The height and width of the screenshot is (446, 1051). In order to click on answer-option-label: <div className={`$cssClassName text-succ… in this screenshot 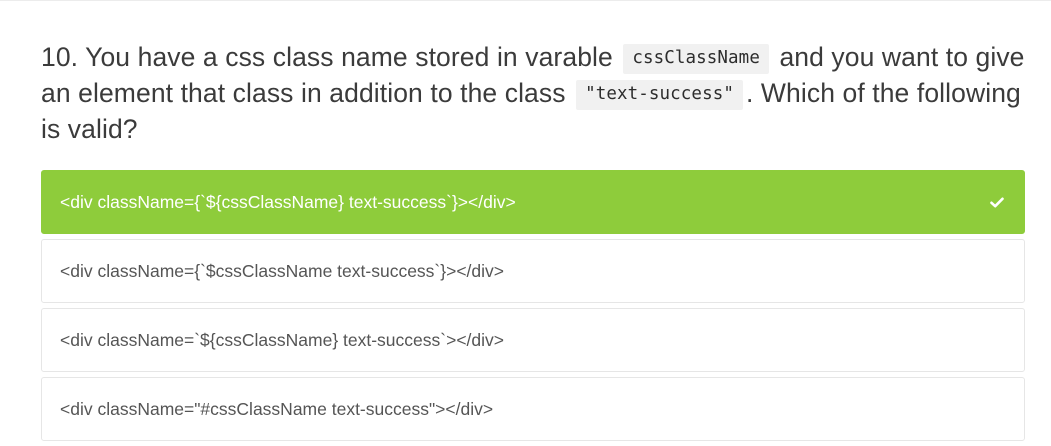, I will do `click(282, 270)`.